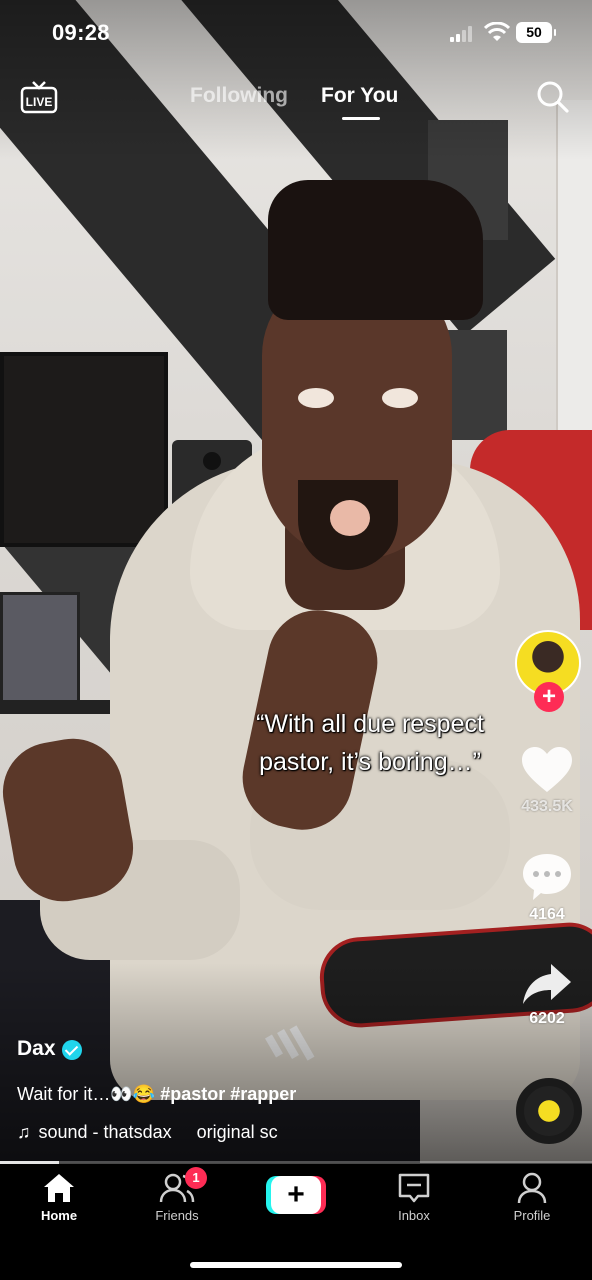  Describe the element at coordinates (547, 1018) in the screenshot. I see `share-count: 6202` at that location.